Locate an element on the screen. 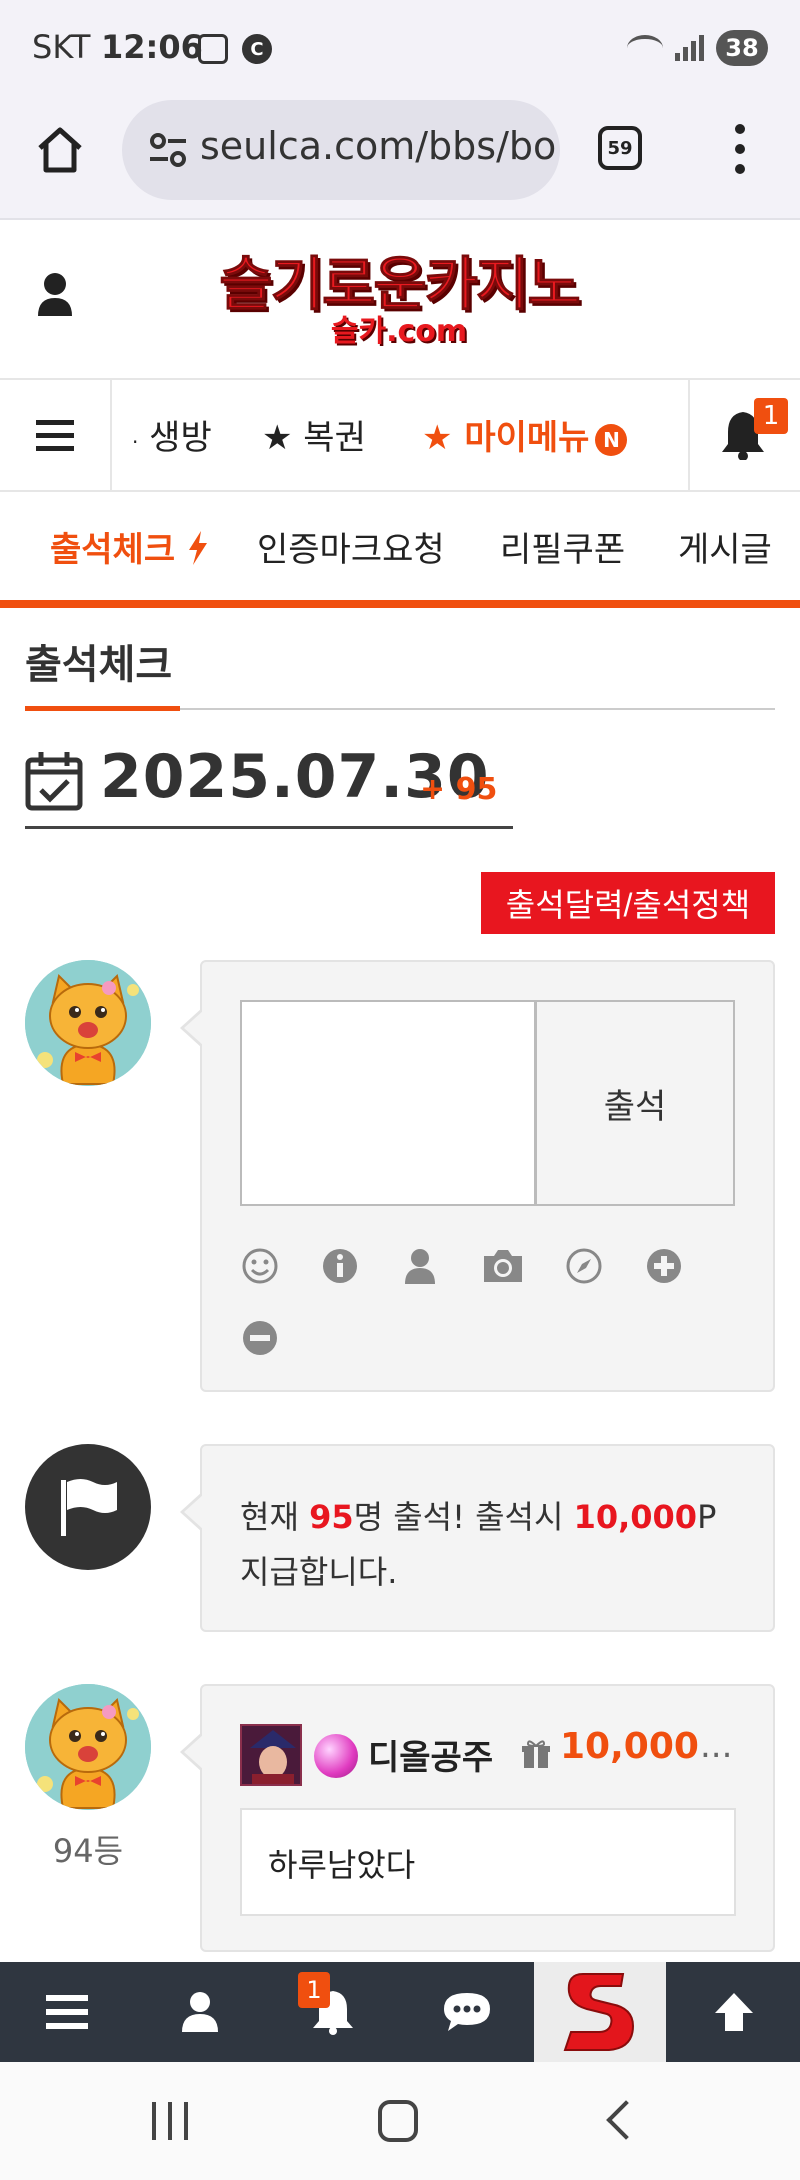 The image size is (800, 2180). plus-circle-icon is located at coordinates (664, 1266).